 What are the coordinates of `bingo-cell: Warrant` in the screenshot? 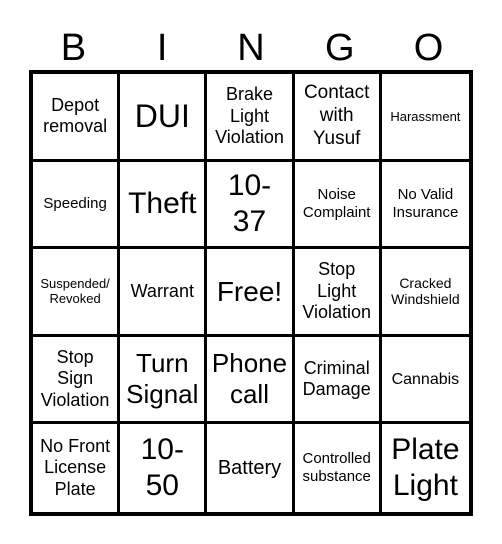 It's located at (164, 293).